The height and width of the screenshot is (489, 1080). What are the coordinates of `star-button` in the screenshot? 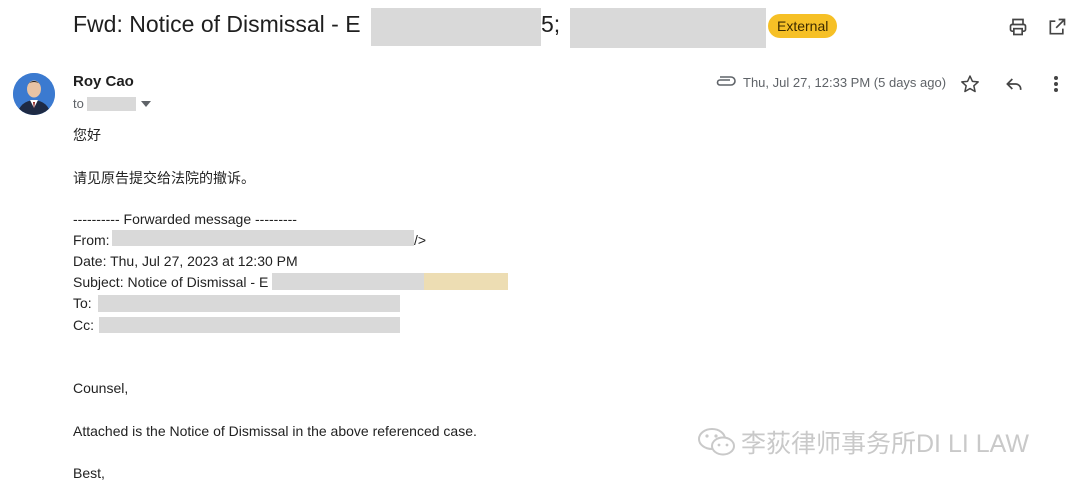 It's located at (970, 84).